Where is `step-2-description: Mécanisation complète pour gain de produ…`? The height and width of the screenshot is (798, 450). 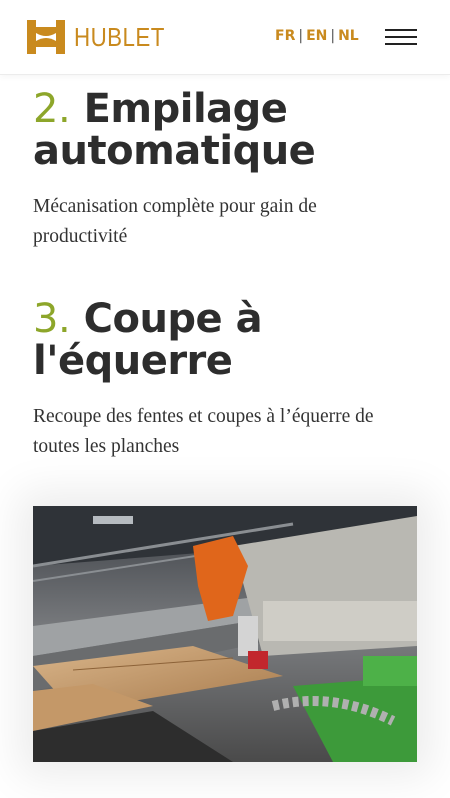 step-2-description: Mécanisation complète pour gain de produ… is located at coordinates (175, 221).